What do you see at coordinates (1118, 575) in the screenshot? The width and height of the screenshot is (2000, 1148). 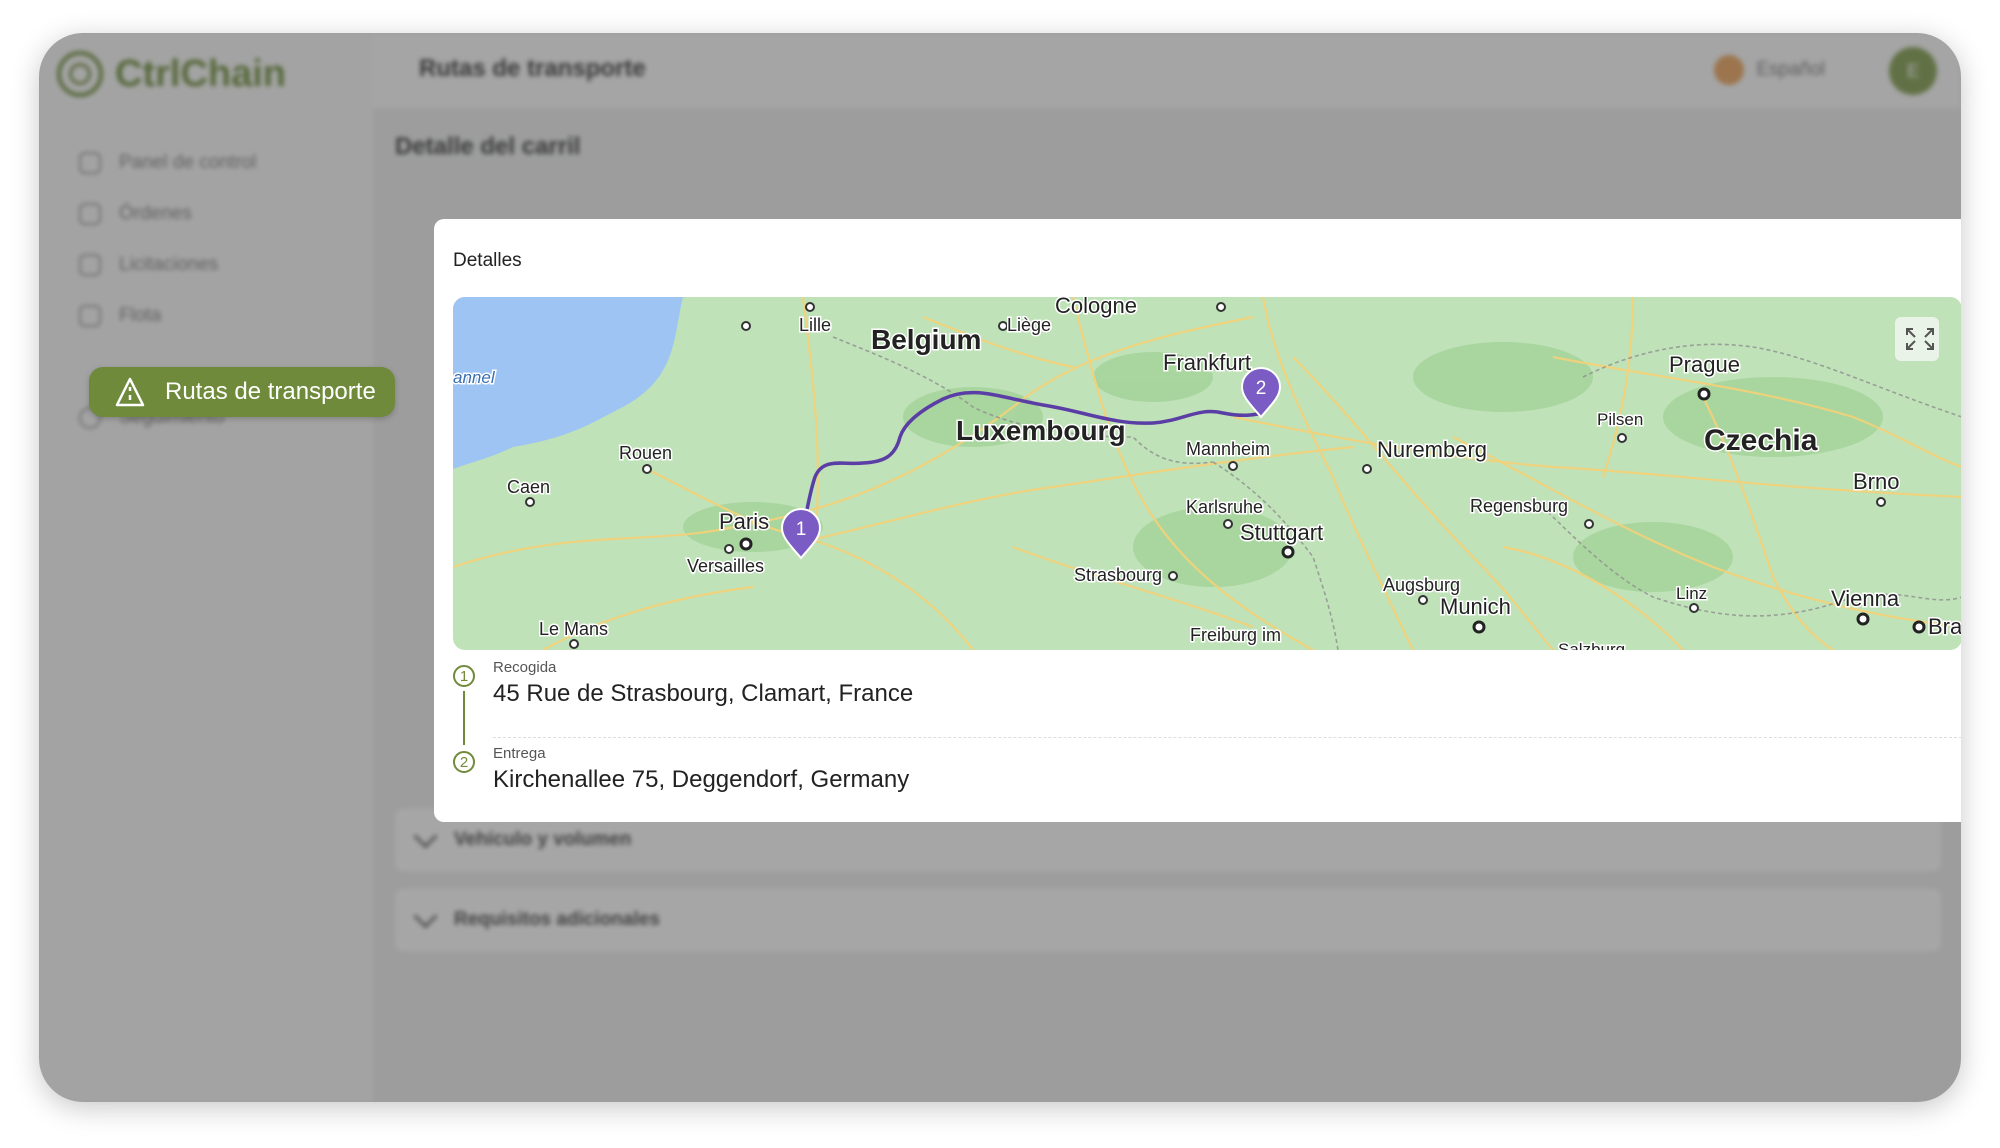 I see `map-label-city: Strasbourg` at bounding box center [1118, 575].